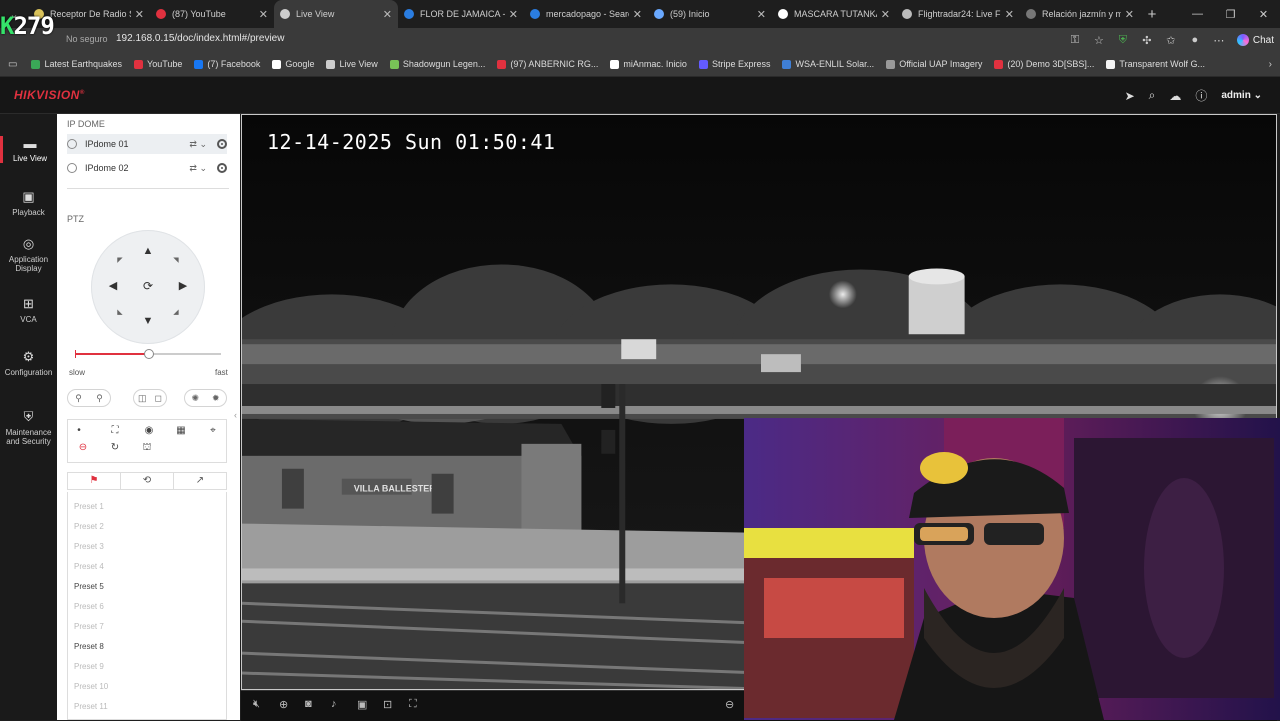 Image resolution: width=1280 pixels, height=721 pixels. I want to click on ptz-up-icon: ▲, so click(148, 251).